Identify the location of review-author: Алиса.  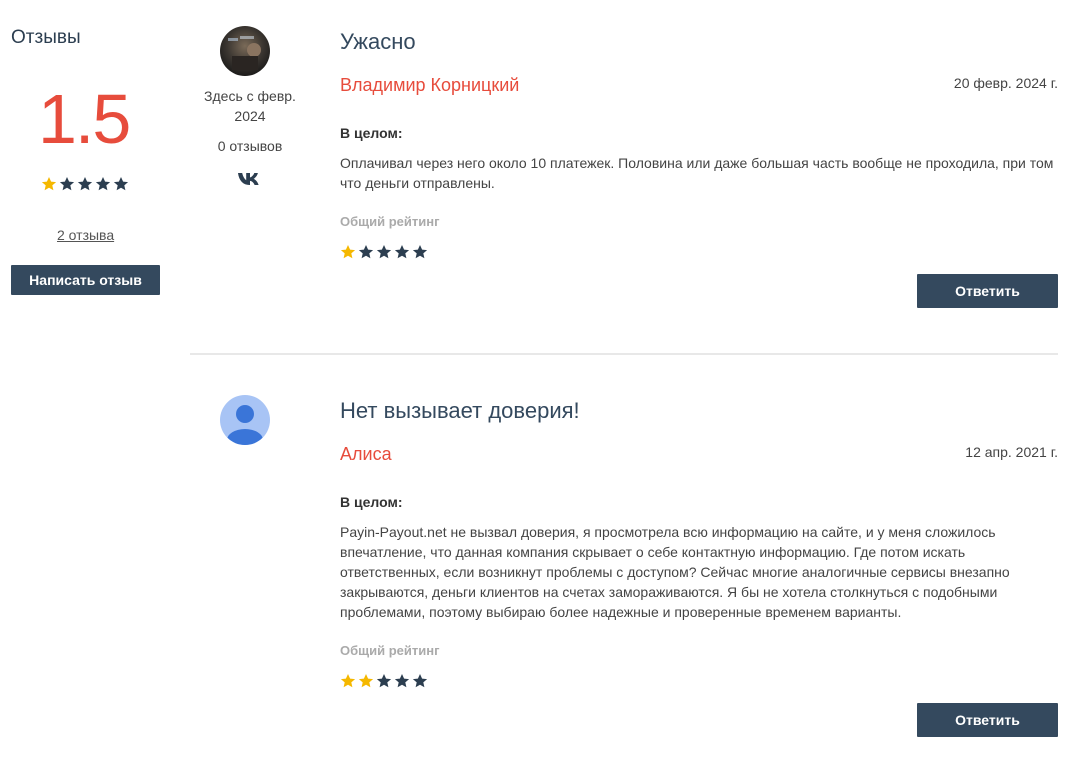
(366, 454).